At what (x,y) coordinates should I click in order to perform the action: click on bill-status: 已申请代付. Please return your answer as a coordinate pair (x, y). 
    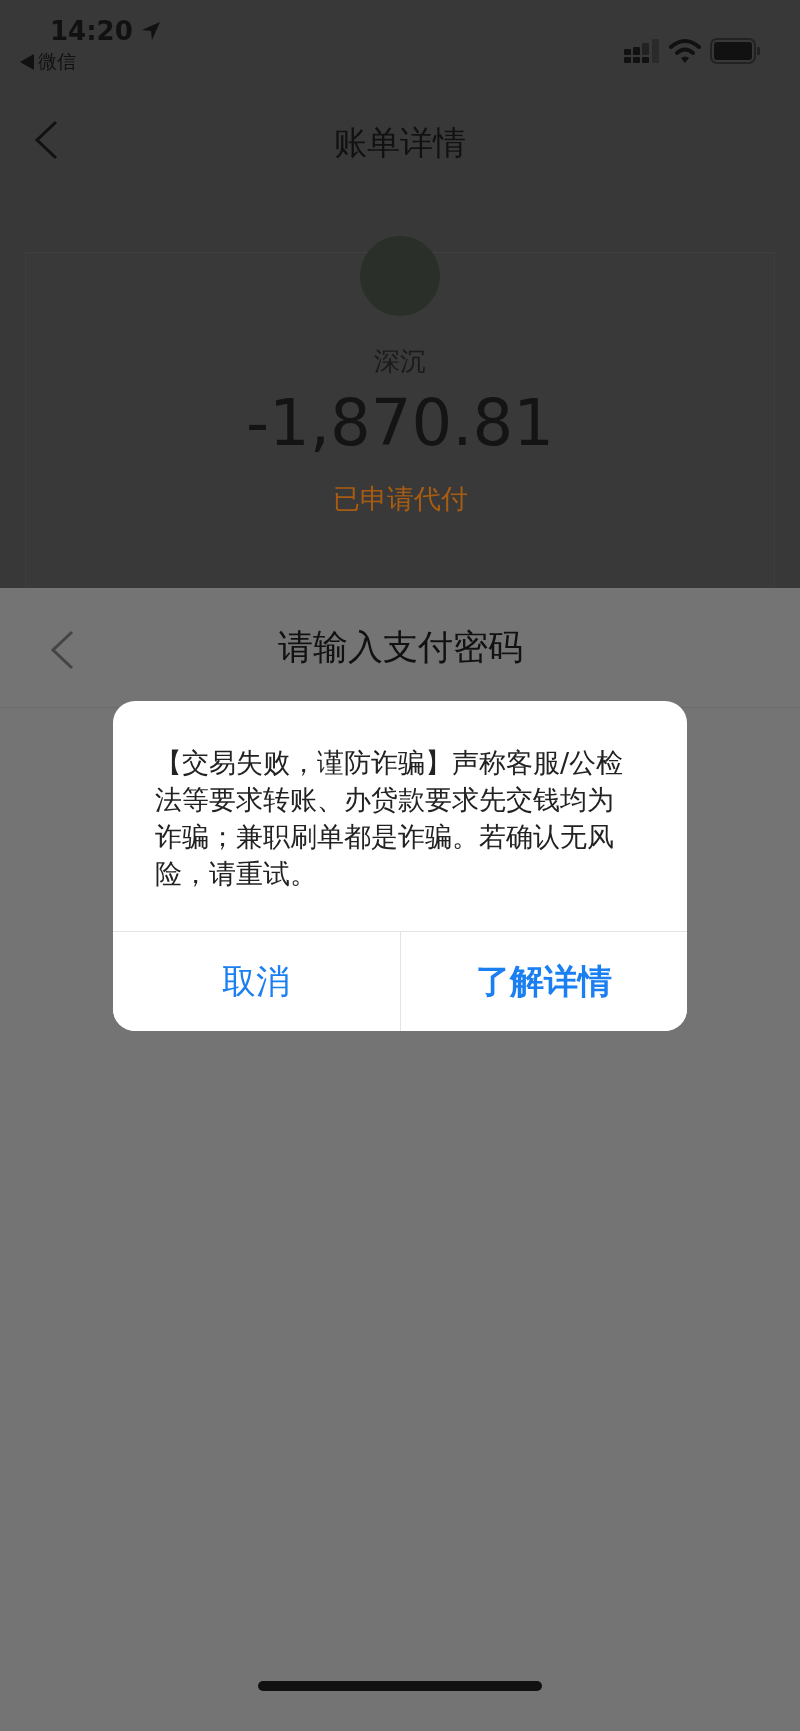
    Looking at the image, I should click on (400, 499).